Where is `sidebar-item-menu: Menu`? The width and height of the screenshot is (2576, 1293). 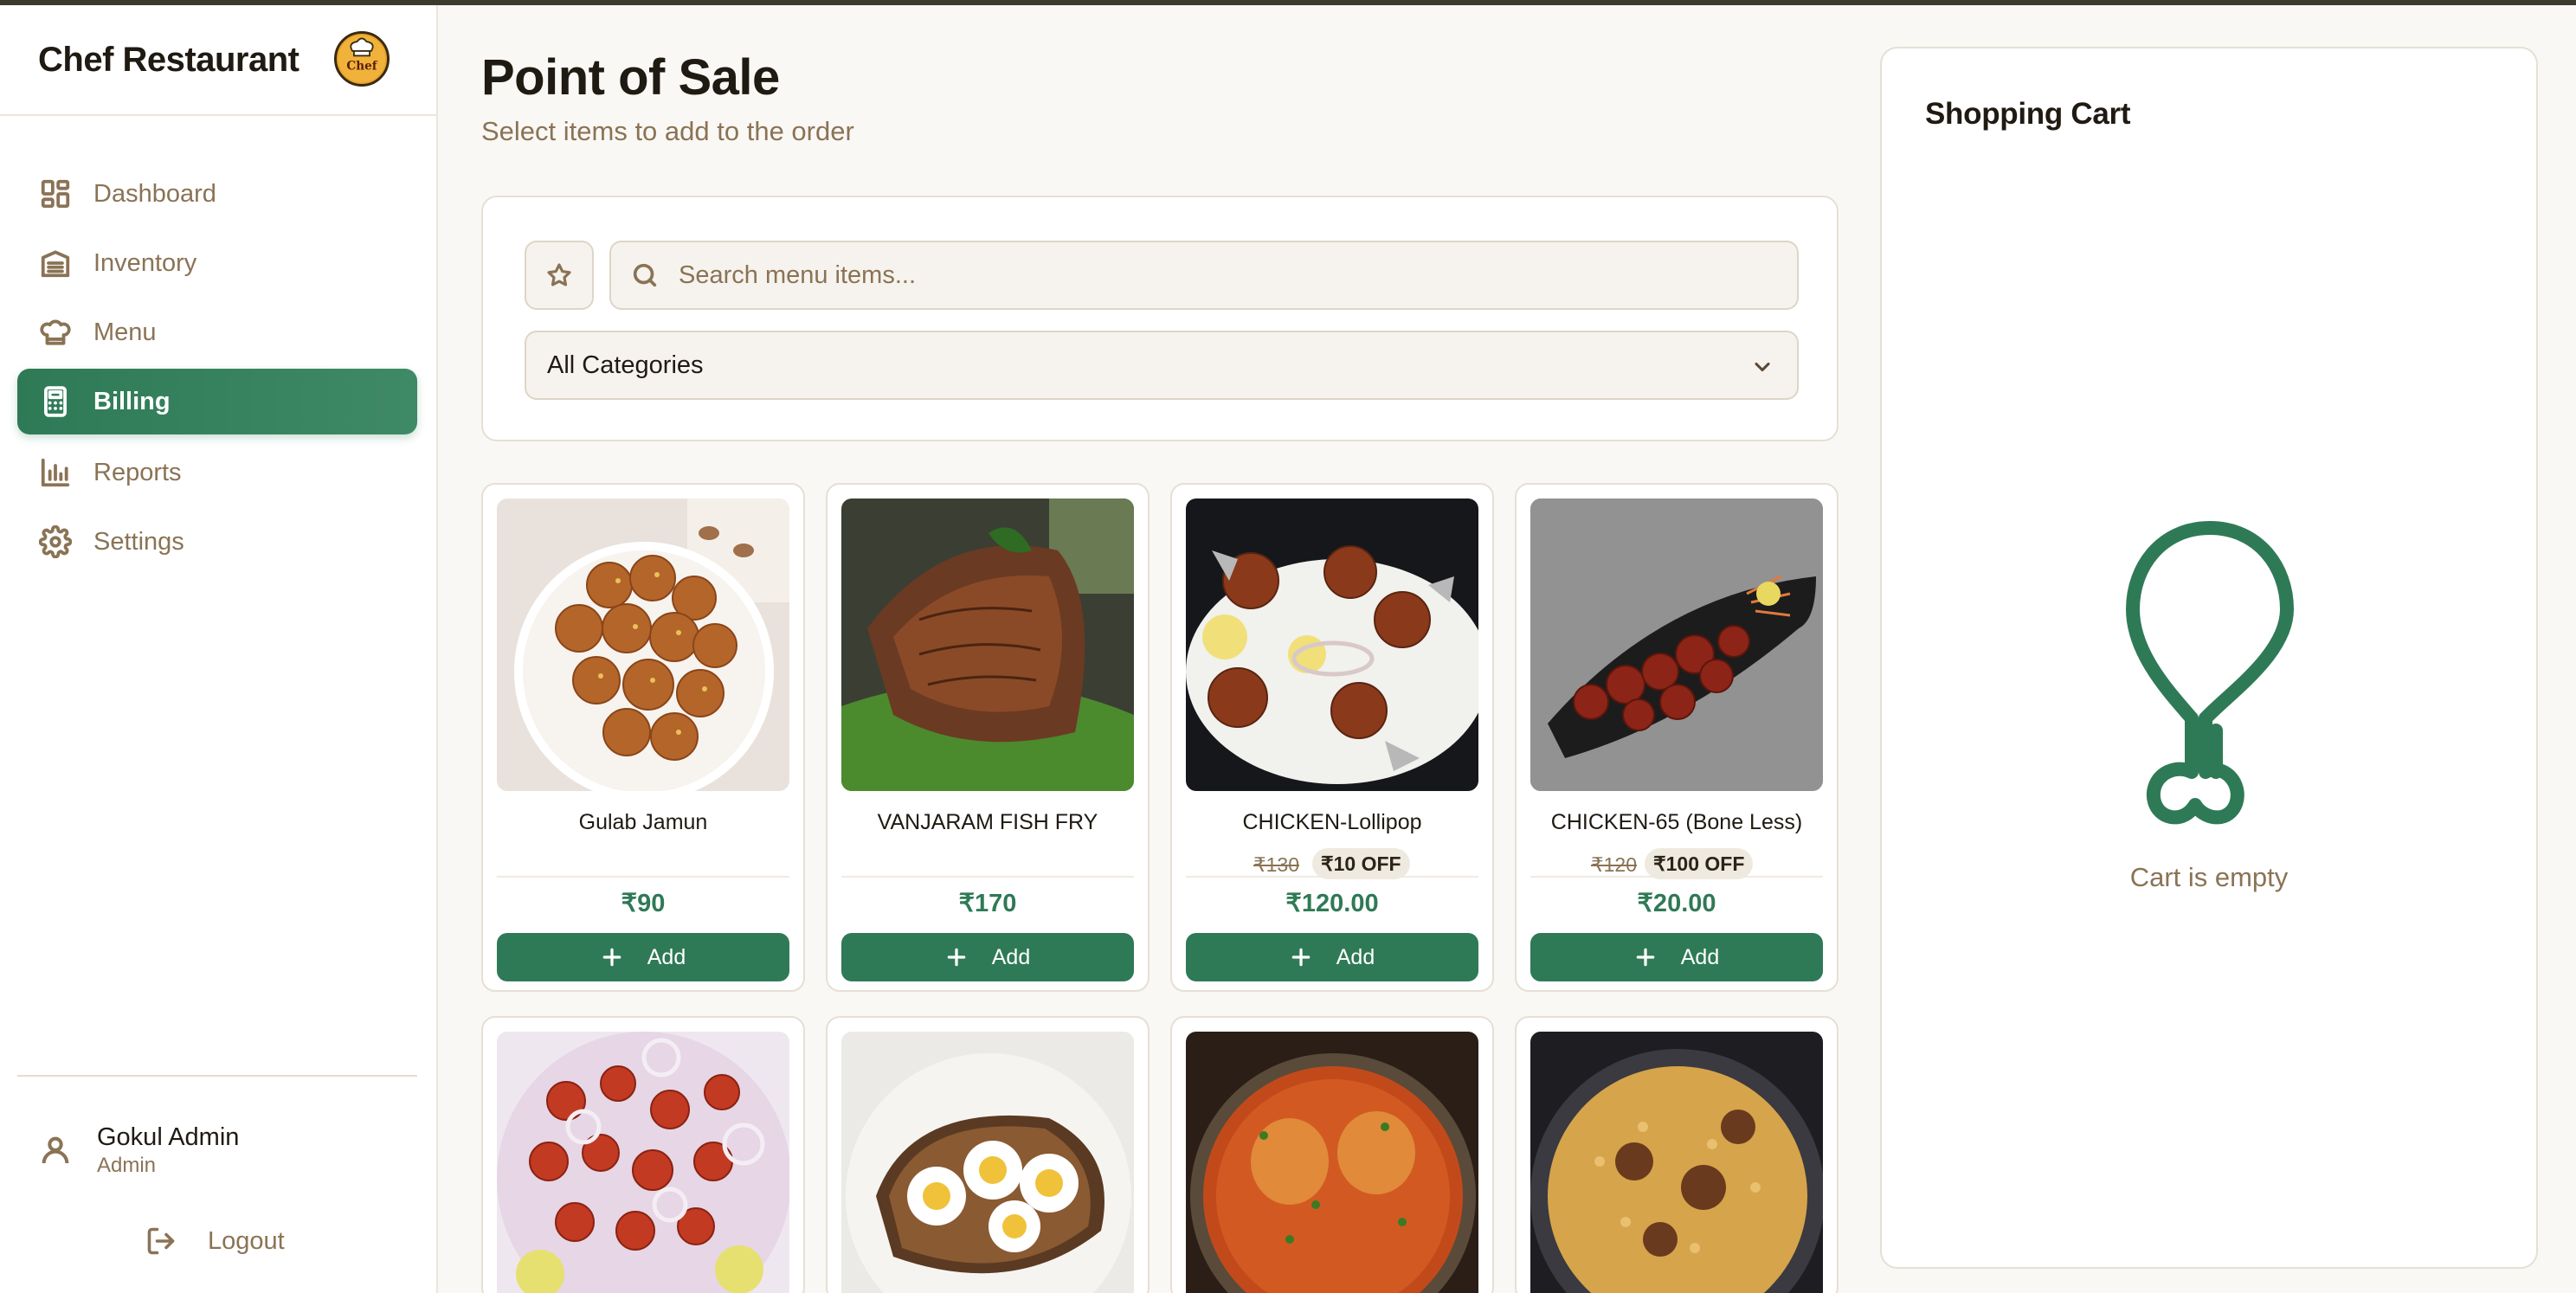
sidebar-item-menu: Menu is located at coordinates (217, 332).